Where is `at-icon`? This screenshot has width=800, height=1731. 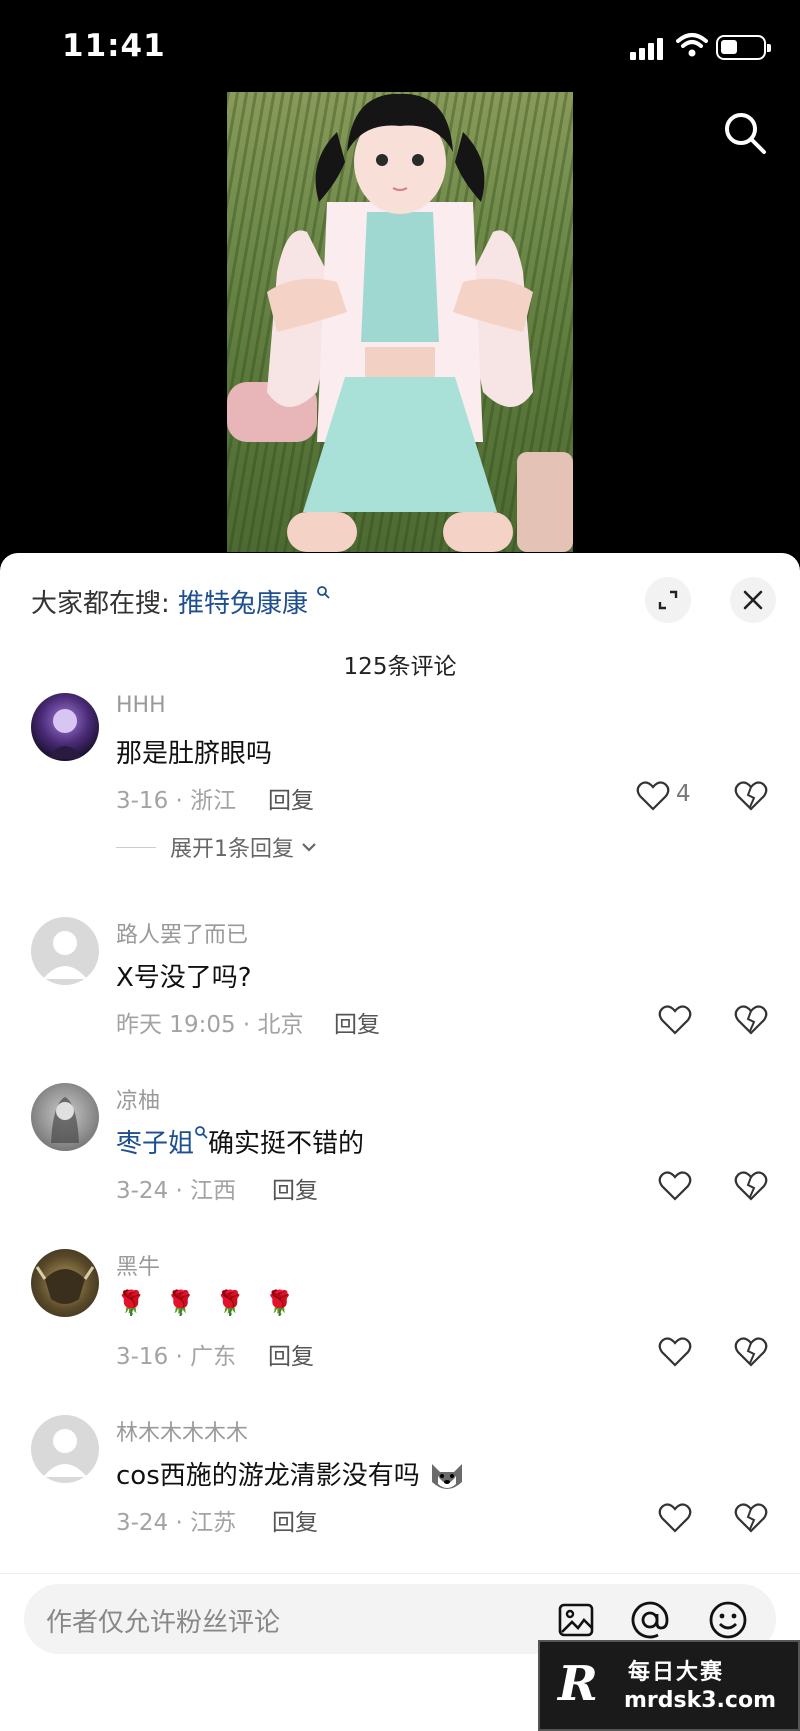
at-icon is located at coordinates (650, 1620).